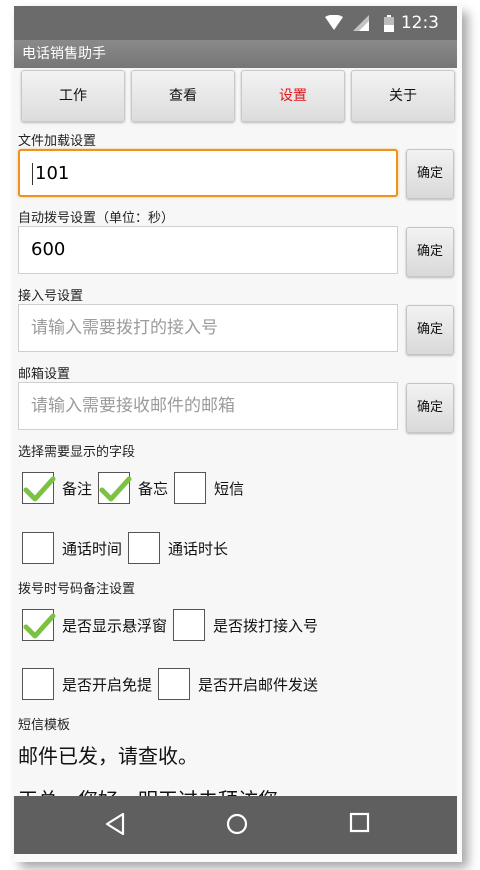  What do you see at coordinates (208, 406) in the screenshot?
I see `email-input: 请输入需要接收邮件的邮箱` at bounding box center [208, 406].